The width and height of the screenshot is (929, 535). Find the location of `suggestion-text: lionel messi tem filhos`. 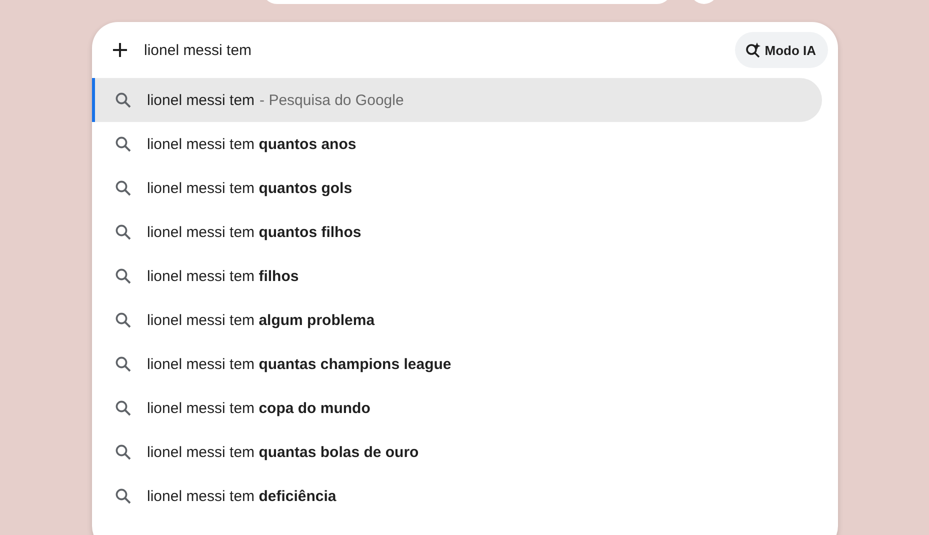

suggestion-text: lionel messi tem filhos is located at coordinates (223, 276).